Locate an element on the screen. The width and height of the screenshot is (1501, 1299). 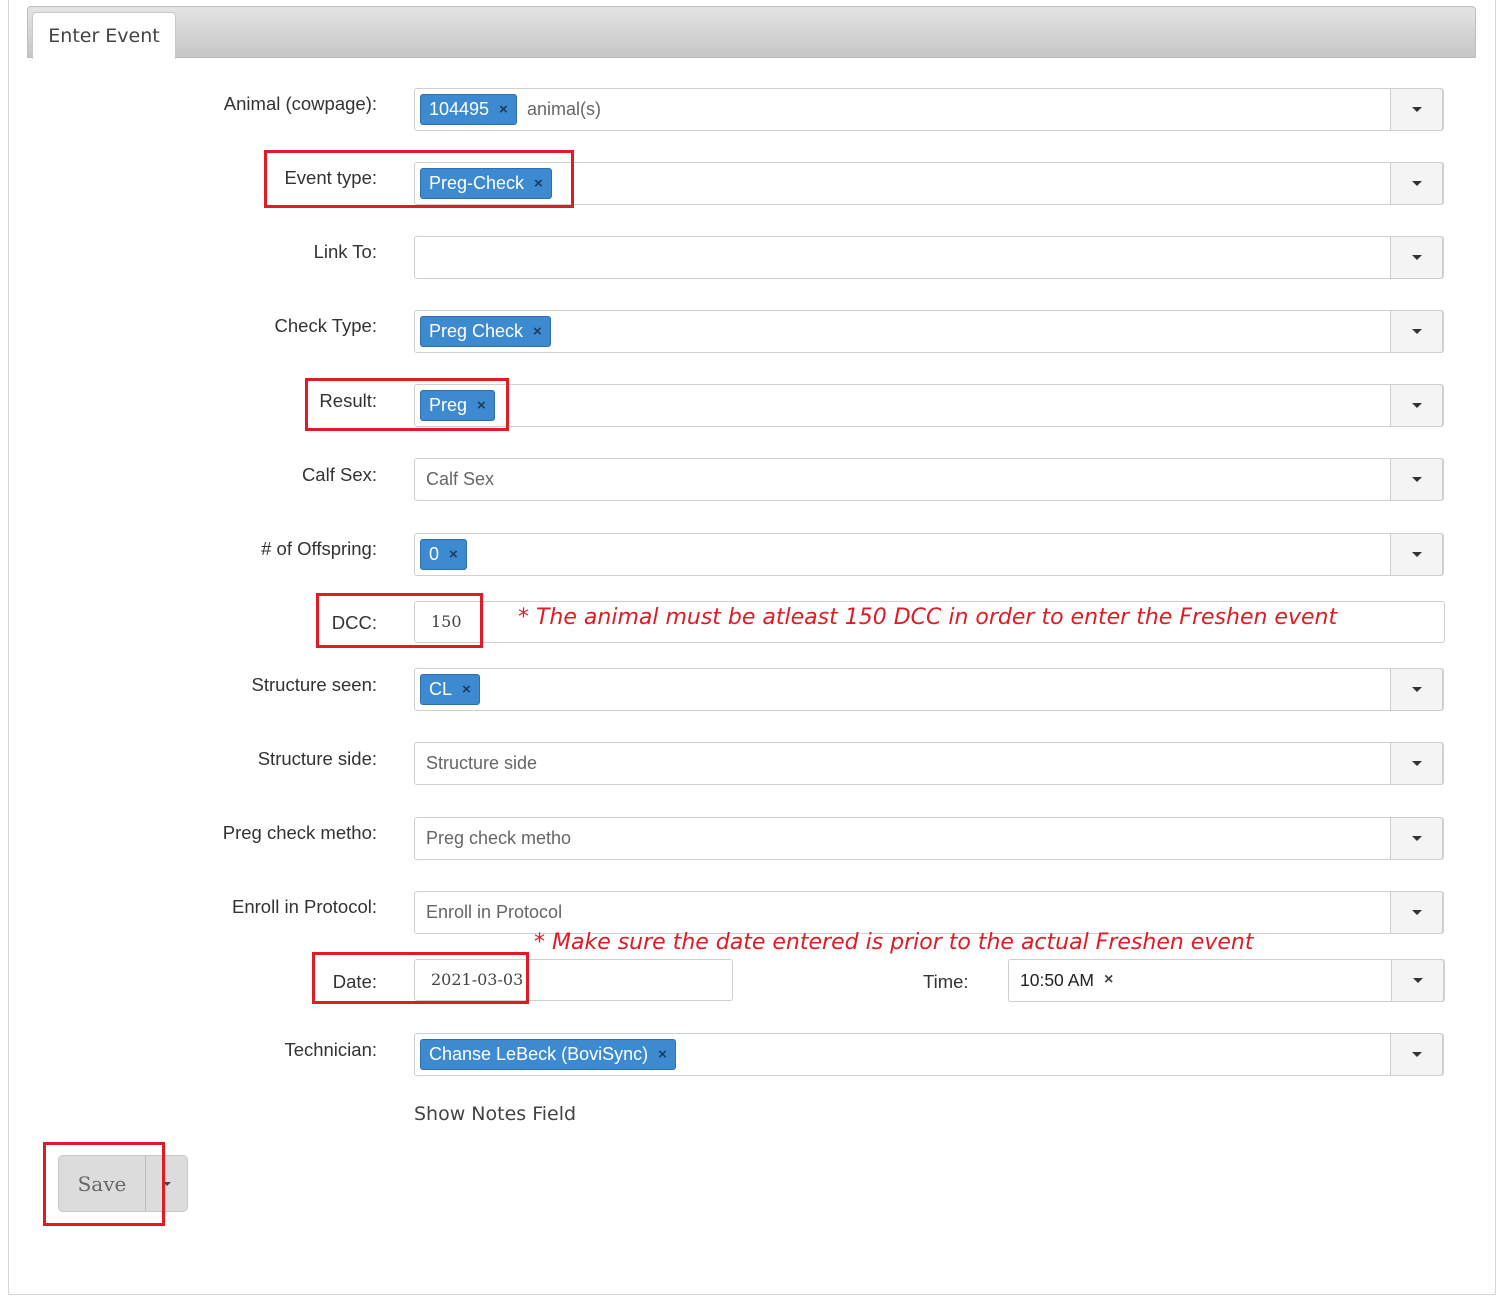
dcc-highlight is located at coordinates (399, 620).